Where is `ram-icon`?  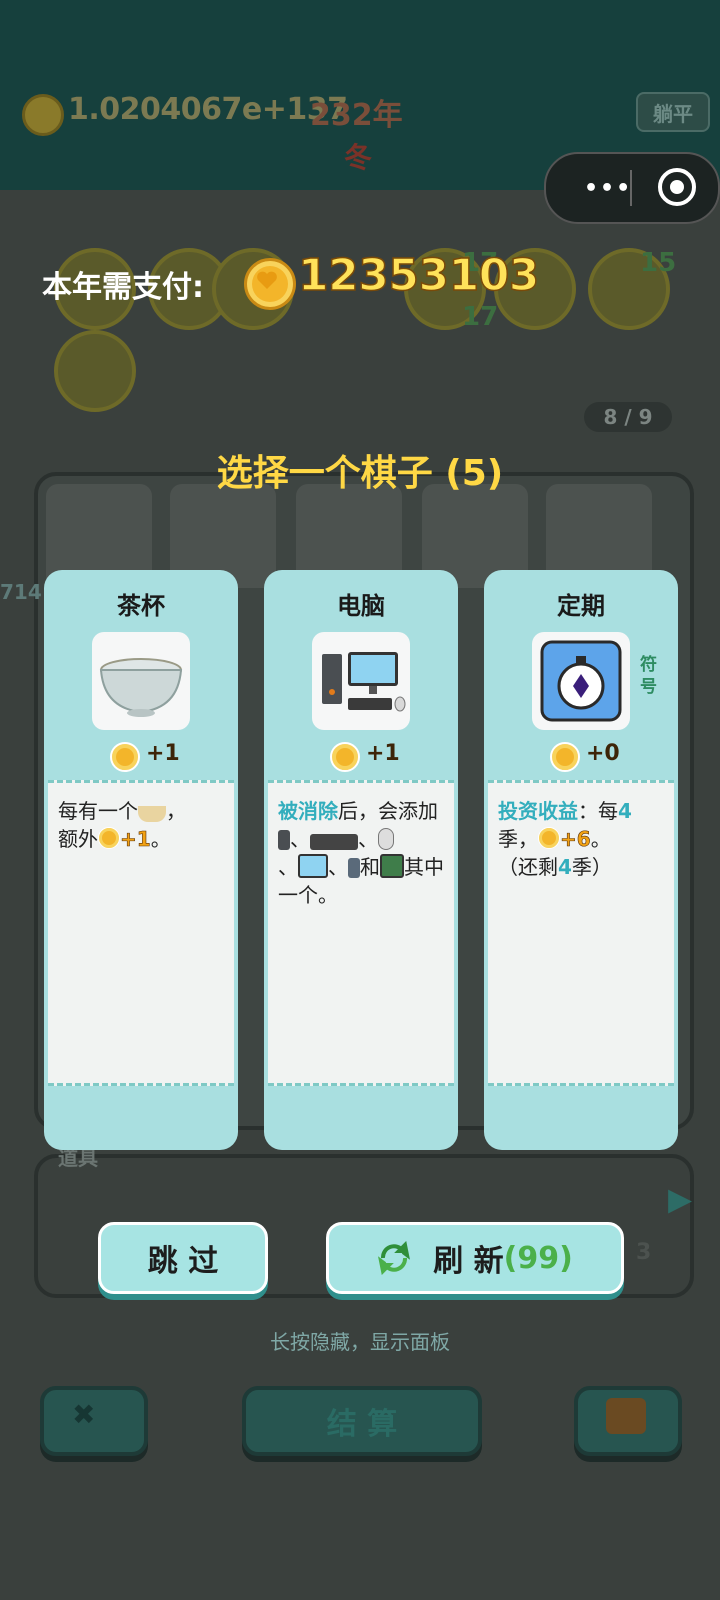 ram-icon is located at coordinates (354, 868).